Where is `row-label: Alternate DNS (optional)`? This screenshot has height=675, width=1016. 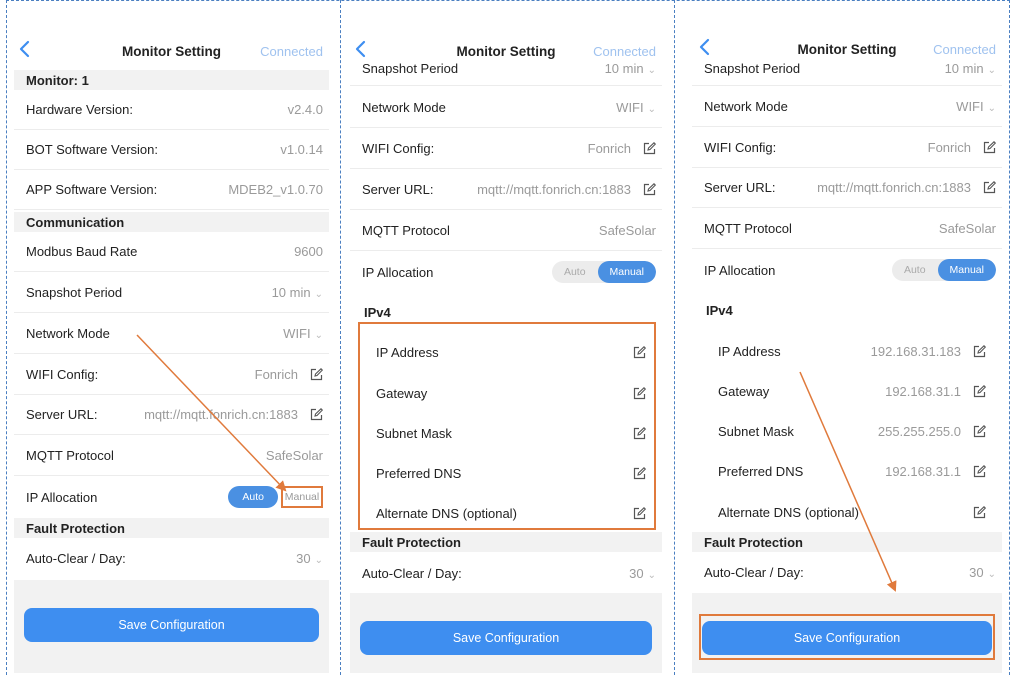 row-label: Alternate DNS (optional) is located at coordinates (446, 513).